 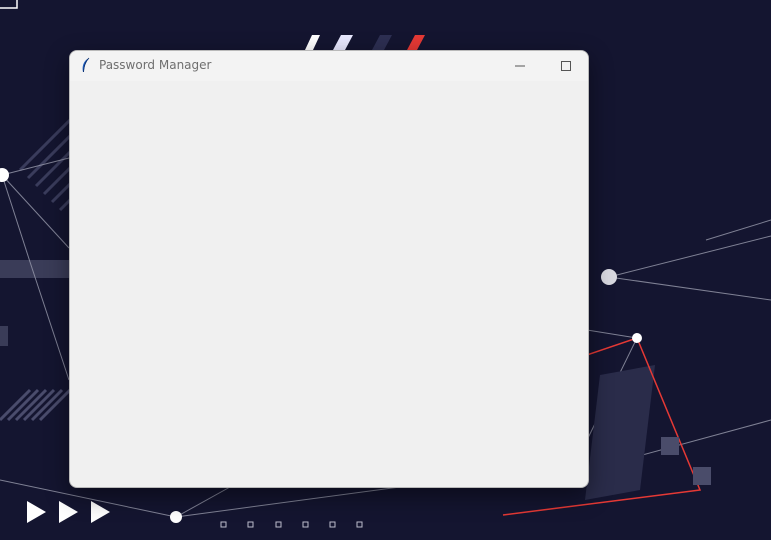 I want to click on close-button, so click(x=565, y=66).